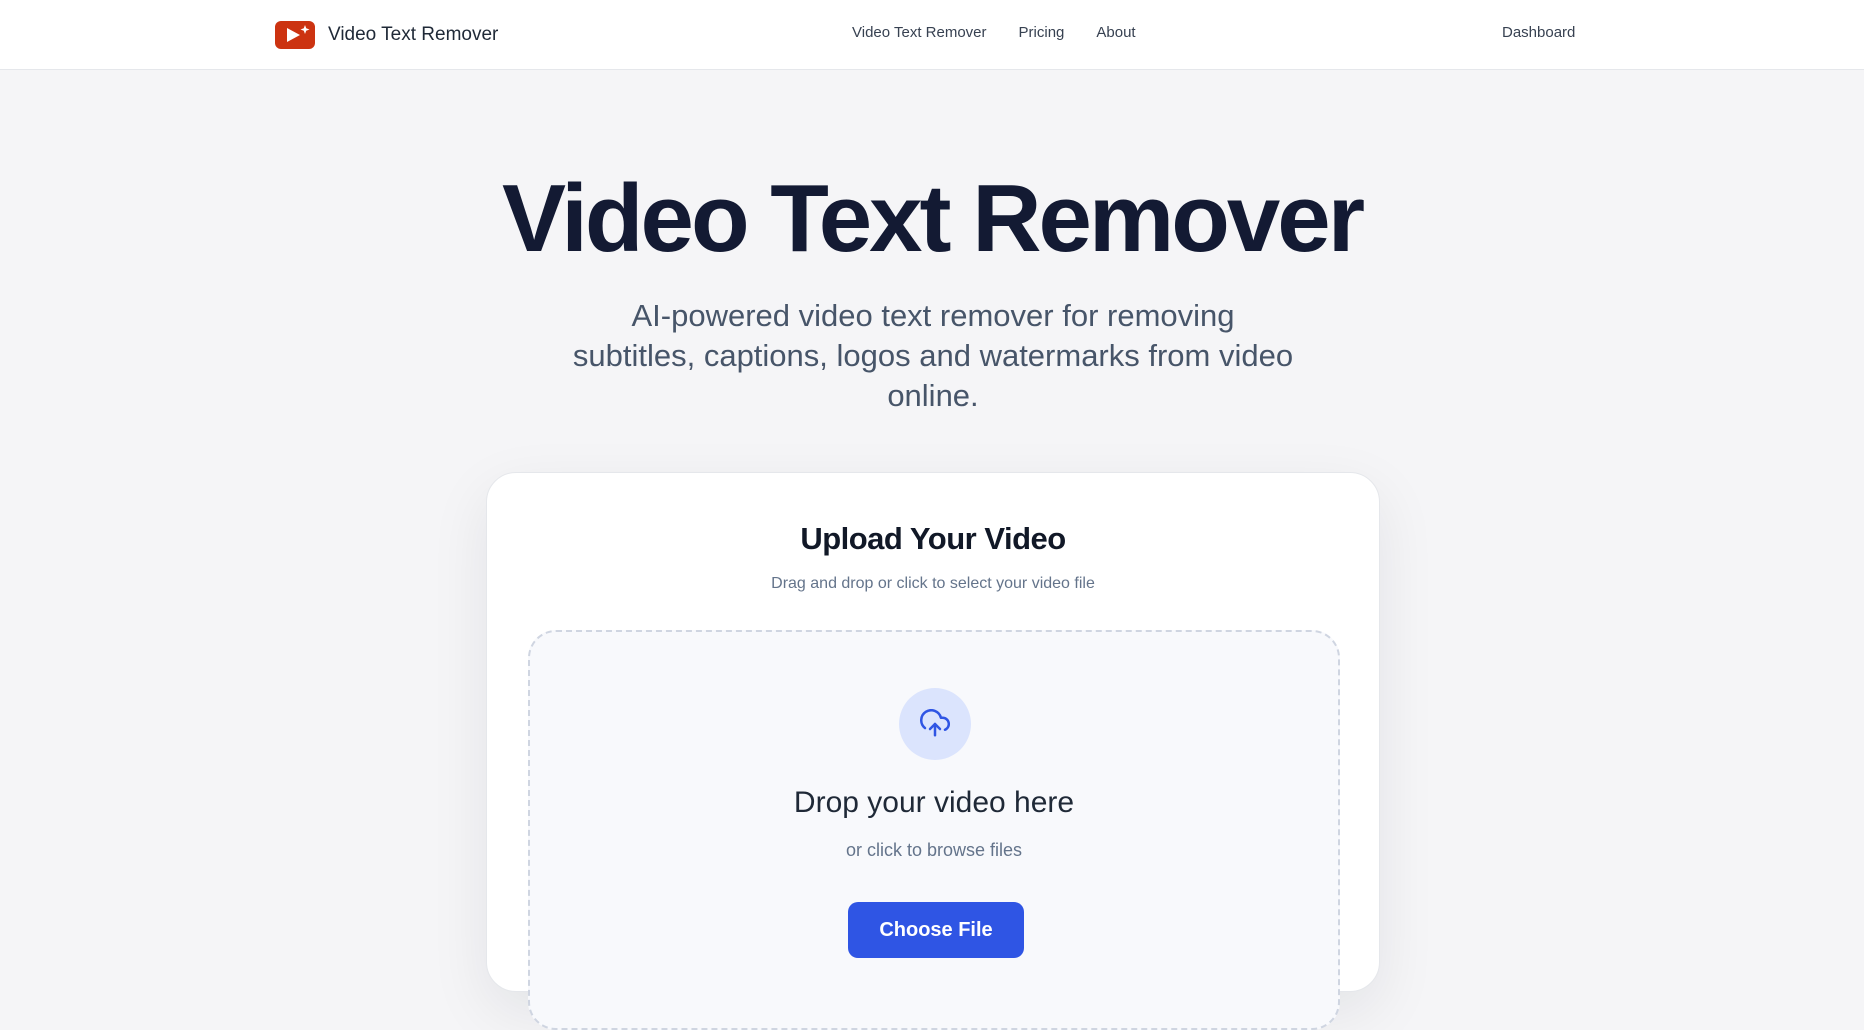 The height and width of the screenshot is (1030, 1864). What do you see at coordinates (934, 850) in the screenshot?
I see `drop-subtitle: or click to browse files` at bounding box center [934, 850].